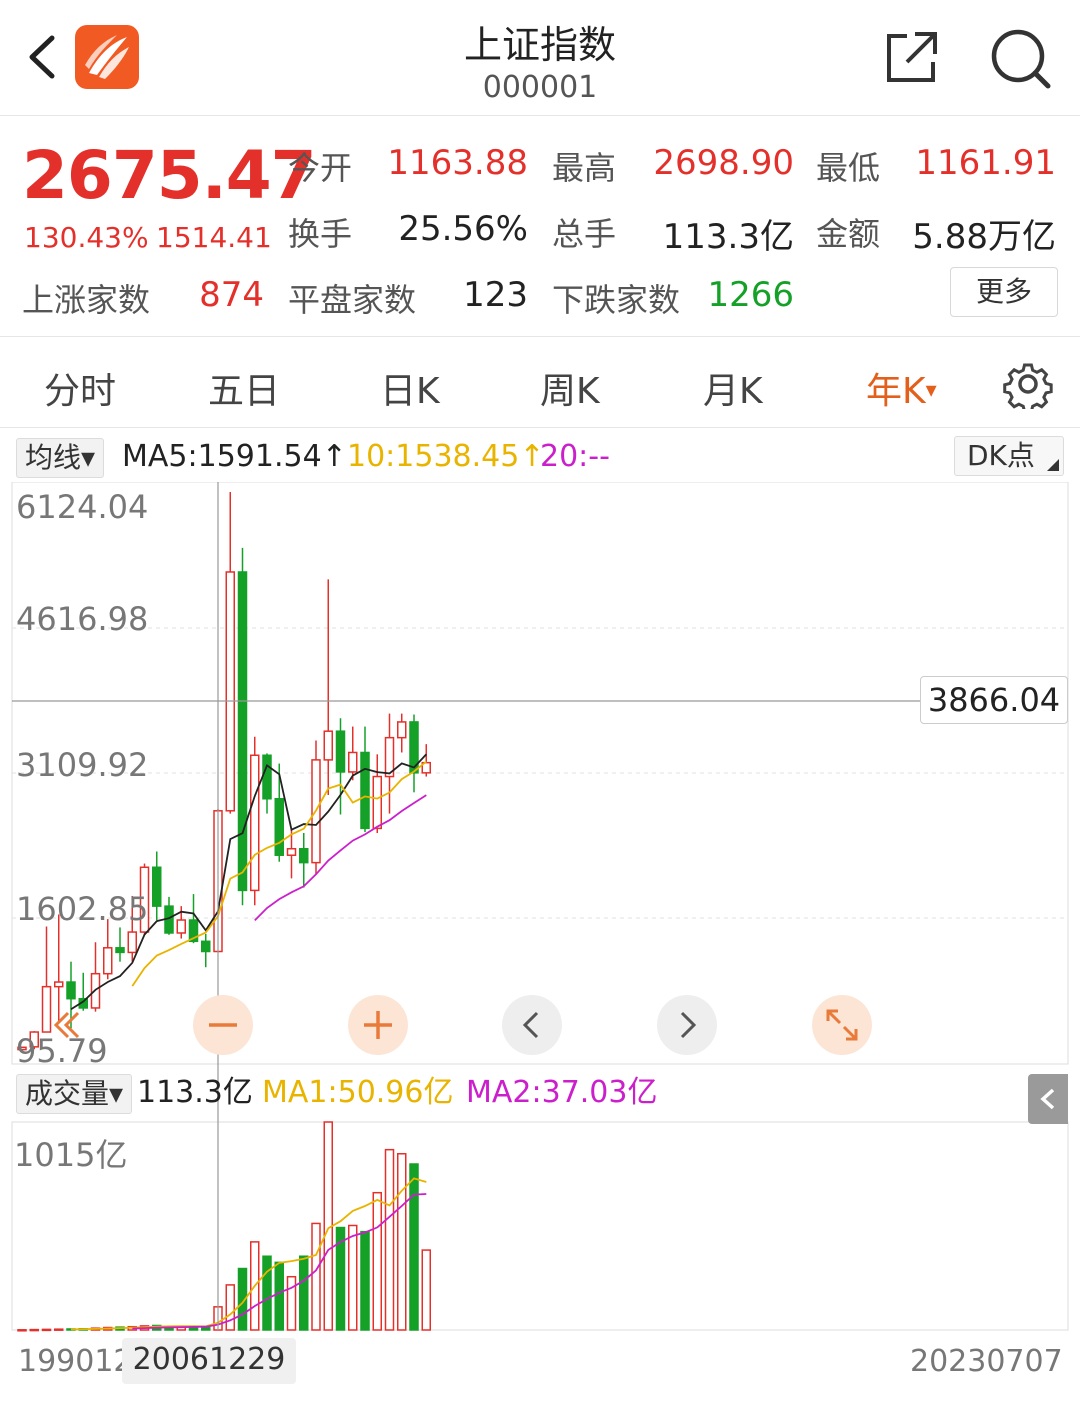 The width and height of the screenshot is (1080, 1401). I want to click on dk-point-button: DK点, so click(1009, 456).